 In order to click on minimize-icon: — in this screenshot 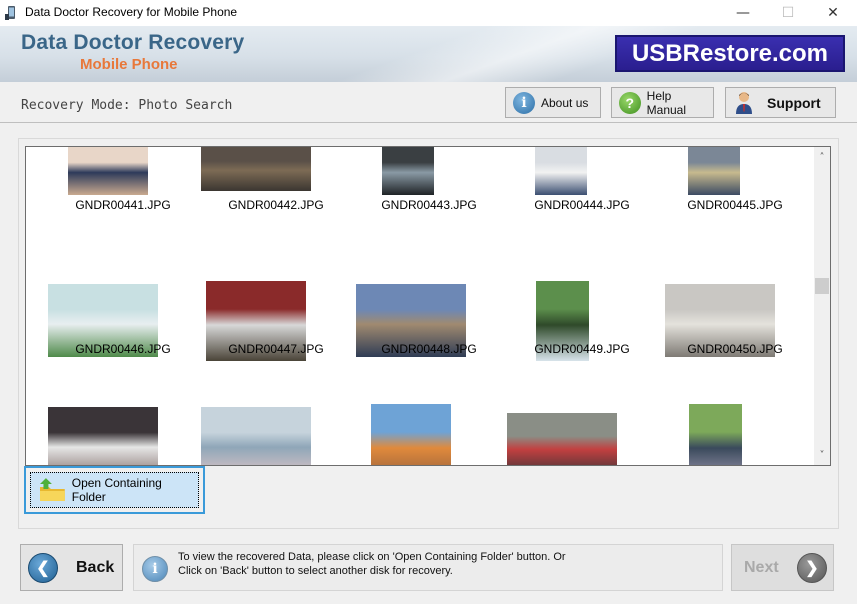, I will do `click(743, 13)`.